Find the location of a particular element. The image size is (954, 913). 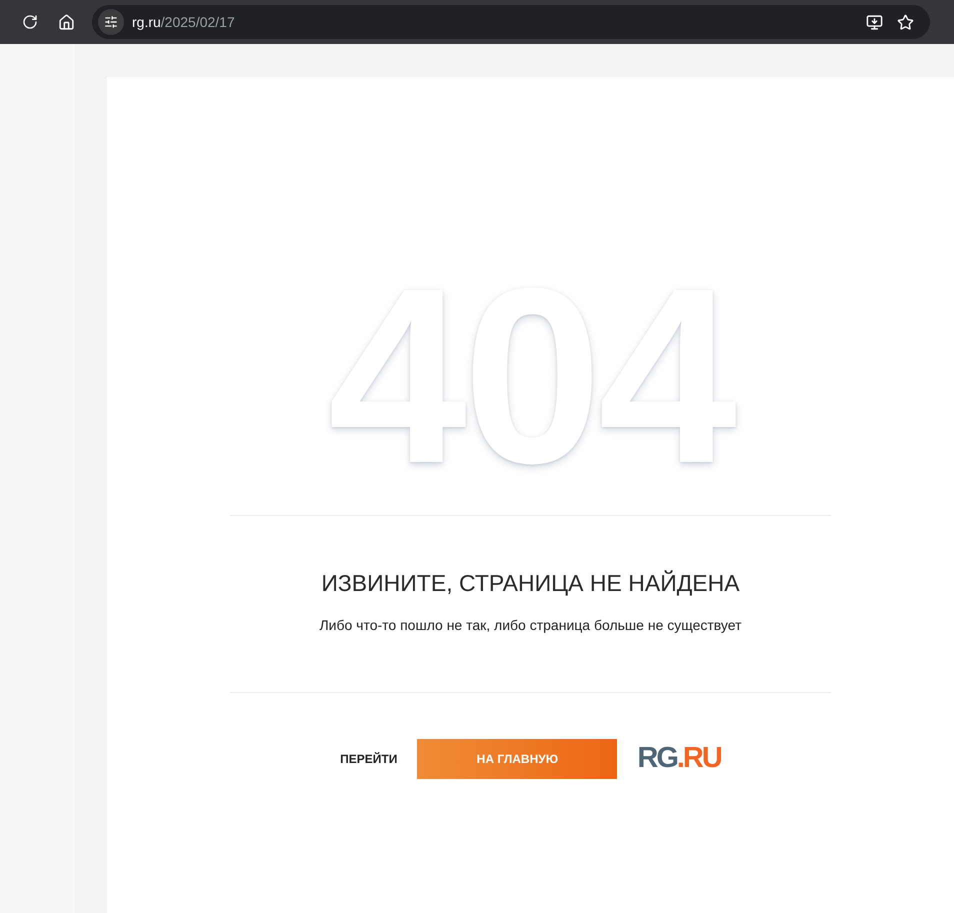

error-code: 404 is located at coordinates (531, 376).